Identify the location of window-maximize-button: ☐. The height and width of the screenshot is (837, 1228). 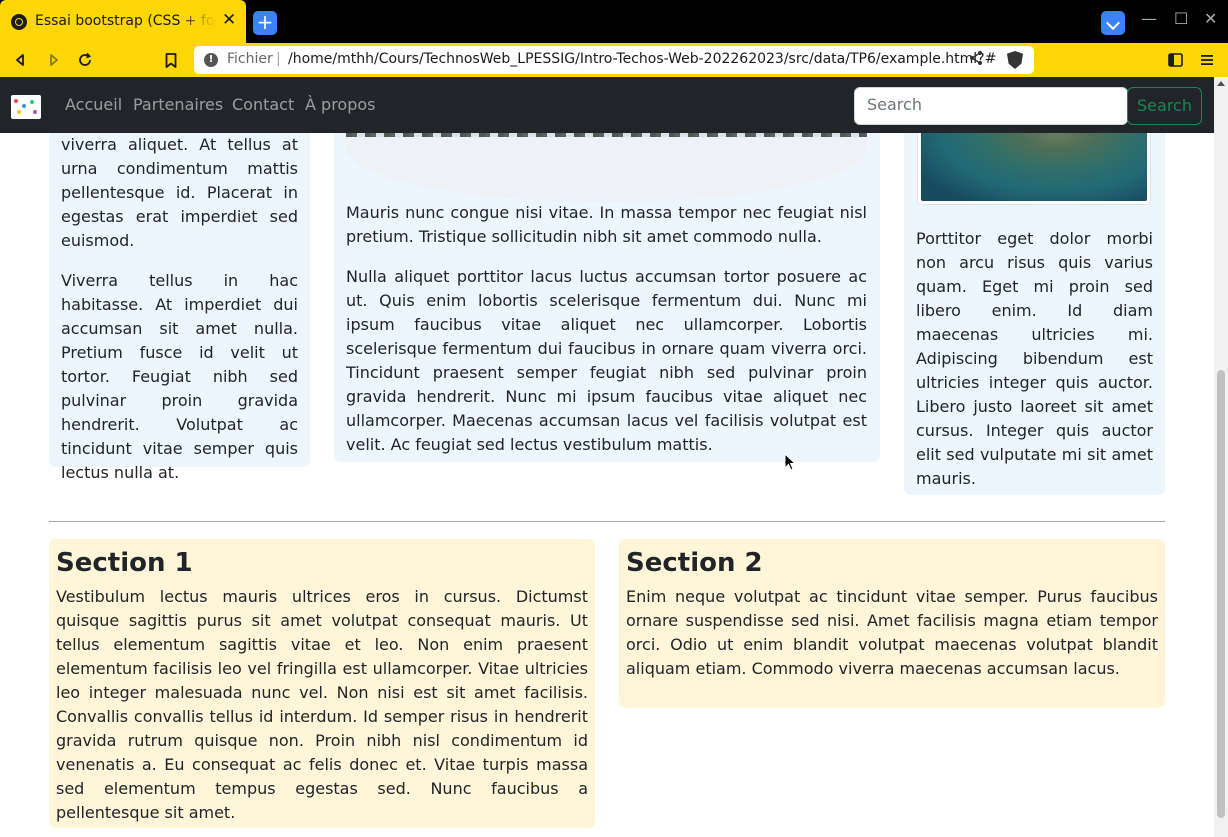
(1181, 19).